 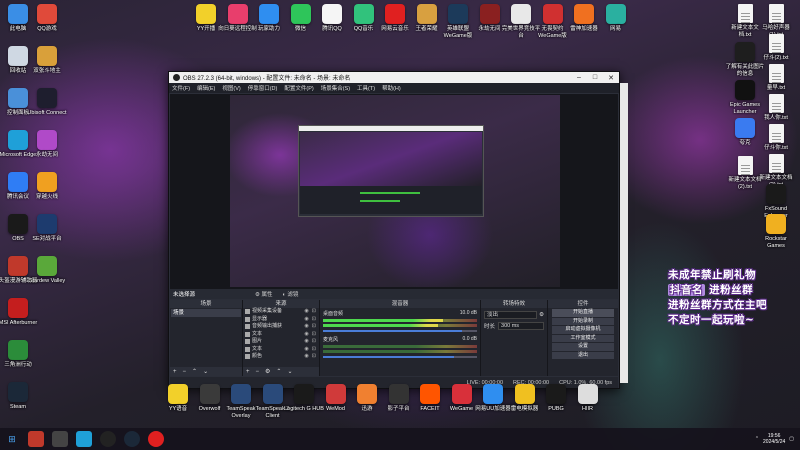 What do you see at coordinates (541, 315) in the screenshot?
I see `transition-settings-icon: ⚙` at bounding box center [541, 315].